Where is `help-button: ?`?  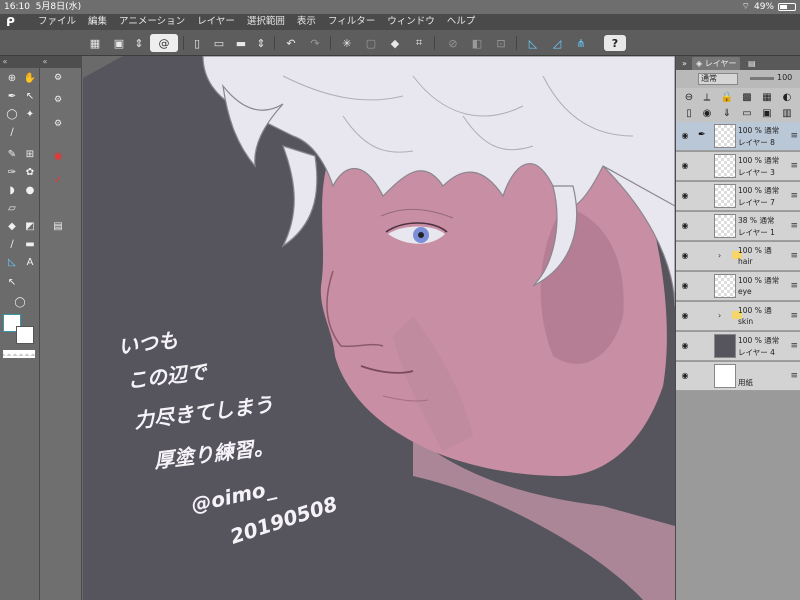 help-button: ? is located at coordinates (615, 43).